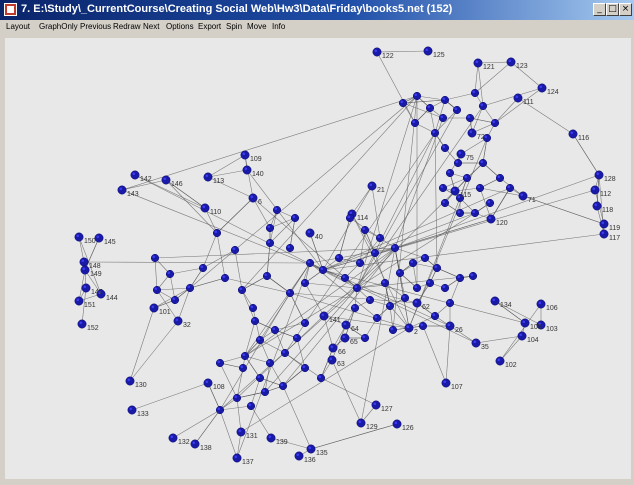  Describe the element at coordinates (234, 26) in the screenshot. I see `menu-spin: Spin` at that location.